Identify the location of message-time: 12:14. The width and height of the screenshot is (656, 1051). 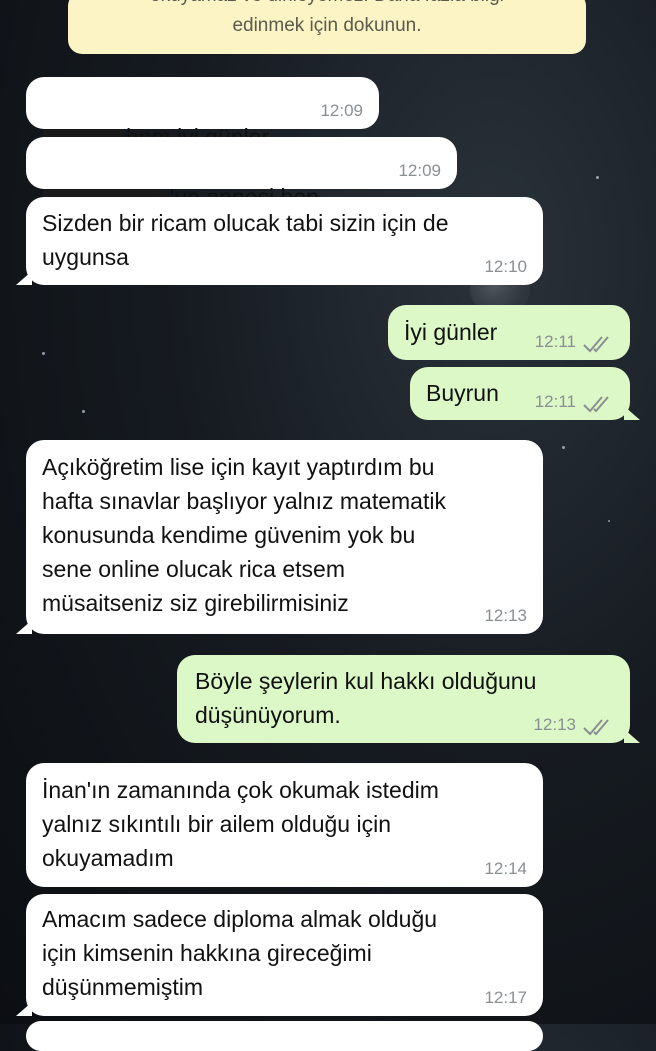
(505, 868).